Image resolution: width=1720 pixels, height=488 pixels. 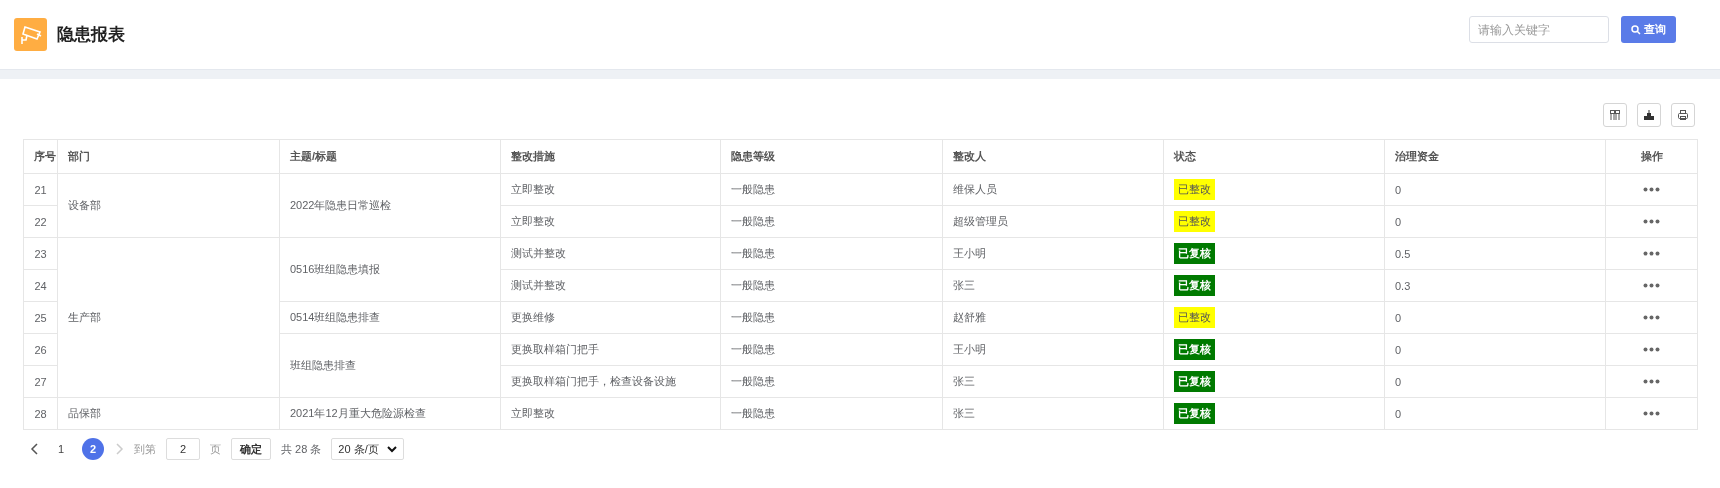 I want to click on table-cell: 0514班组隐患排查, so click(x=390, y=317).